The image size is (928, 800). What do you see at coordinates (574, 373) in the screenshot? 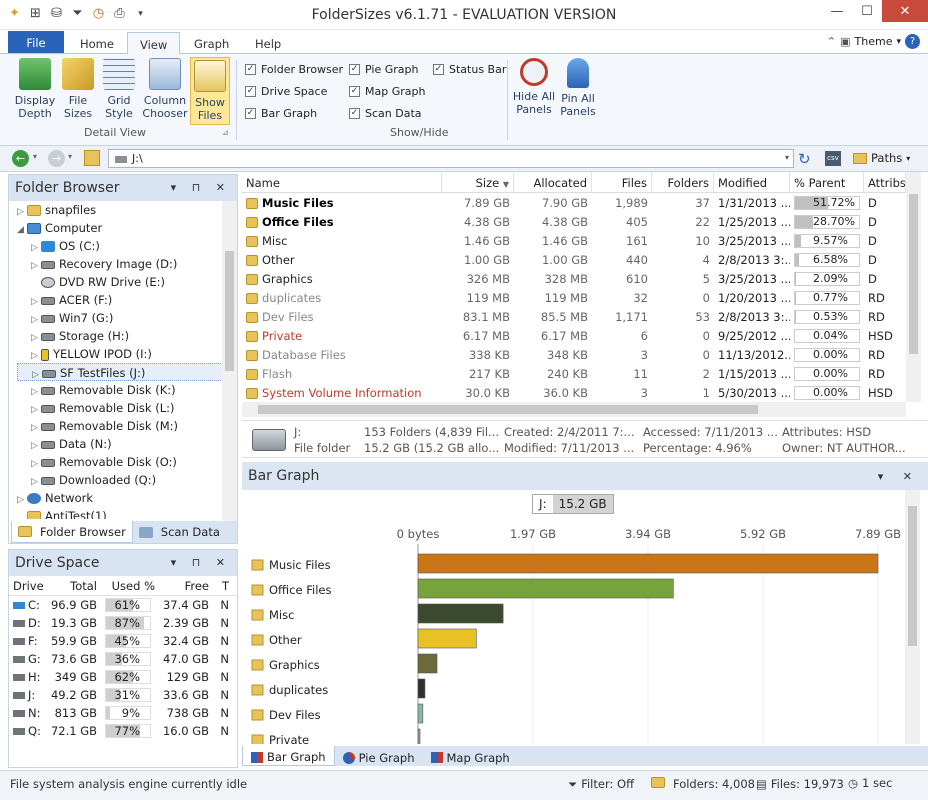
I see `table-row: Flash 217 KB 240 KB 11 2 1/15/2013 ... 0.00% RD` at bounding box center [574, 373].